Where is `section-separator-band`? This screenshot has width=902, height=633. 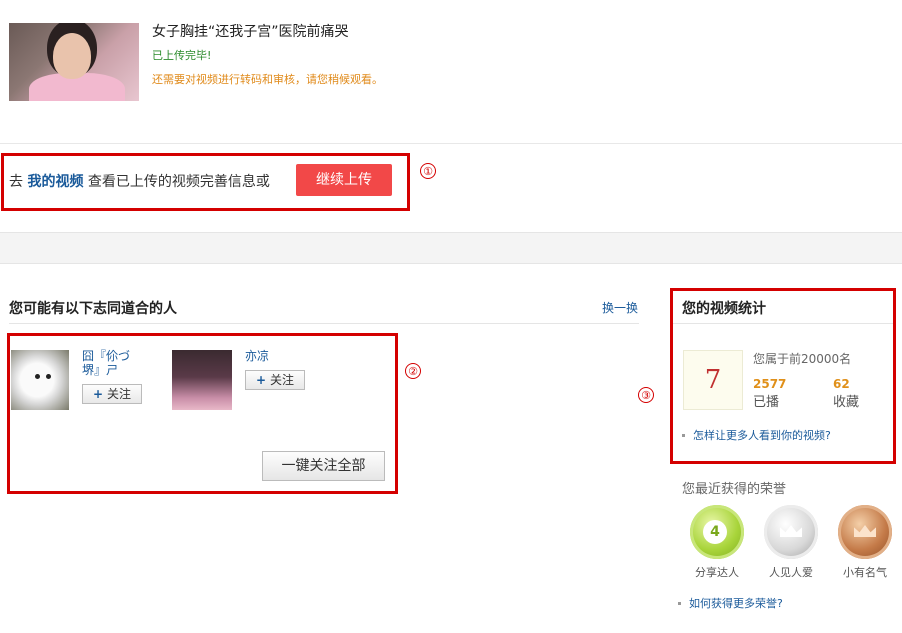 section-separator-band is located at coordinates (451, 248).